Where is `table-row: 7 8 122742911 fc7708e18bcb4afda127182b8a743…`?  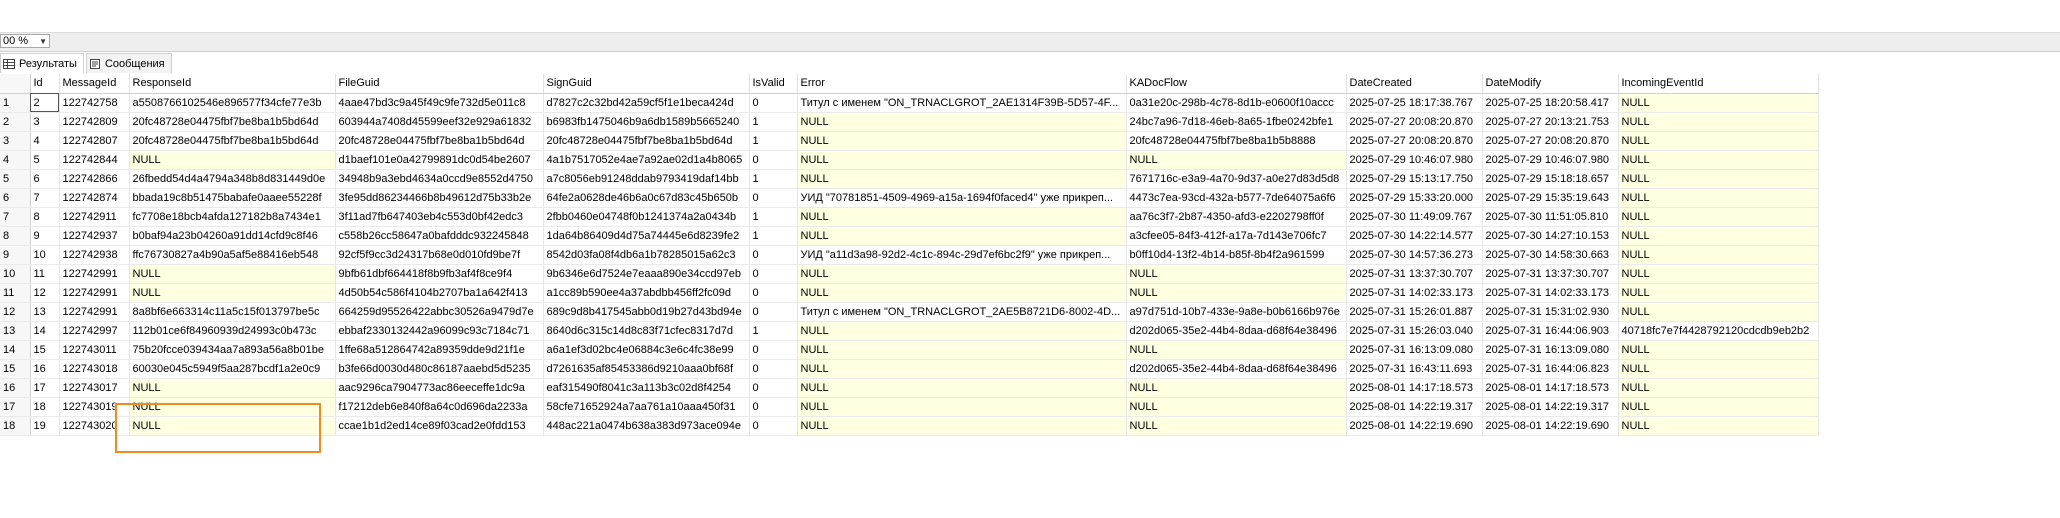 table-row: 7 8 122742911 fc7708e18bcb4afda127182b8a743… is located at coordinates (909, 217).